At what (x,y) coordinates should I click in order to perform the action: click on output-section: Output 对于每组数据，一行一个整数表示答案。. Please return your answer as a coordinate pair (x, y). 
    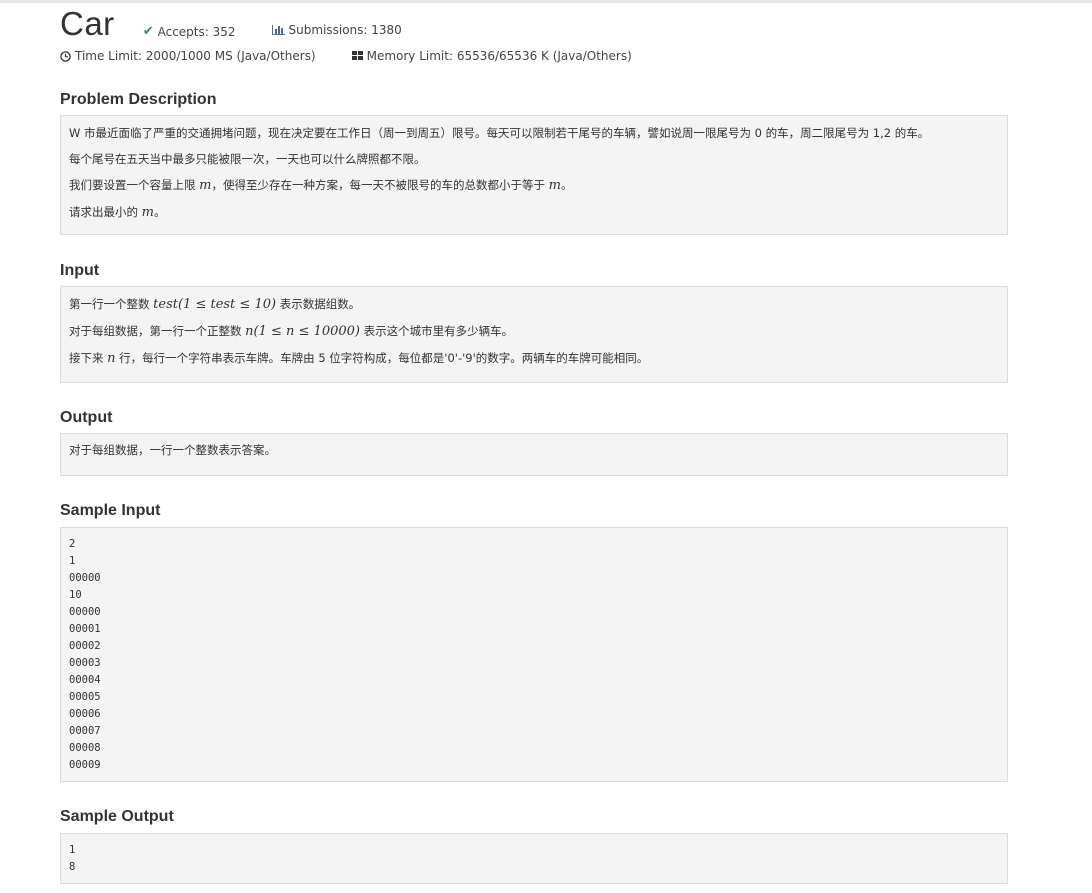
    Looking at the image, I should click on (535, 442).